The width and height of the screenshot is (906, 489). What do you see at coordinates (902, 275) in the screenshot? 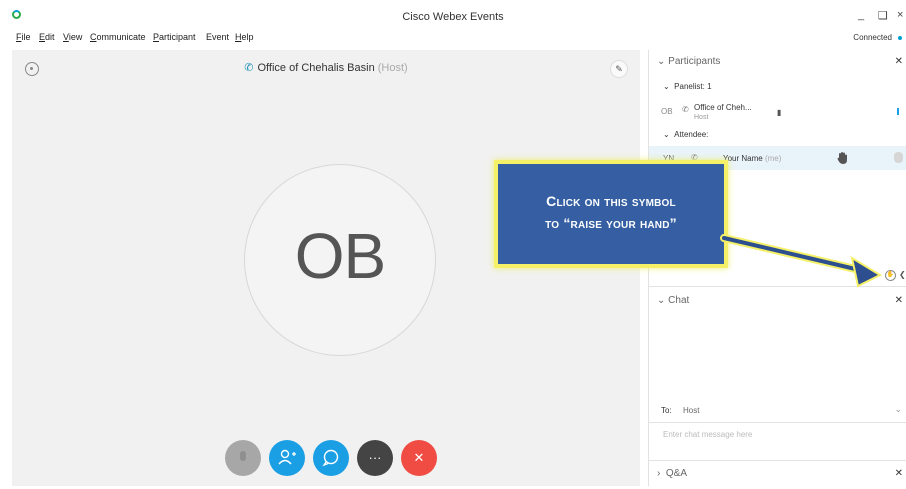
I see `lower-hand-icon: ❮` at bounding box center [902, 275].